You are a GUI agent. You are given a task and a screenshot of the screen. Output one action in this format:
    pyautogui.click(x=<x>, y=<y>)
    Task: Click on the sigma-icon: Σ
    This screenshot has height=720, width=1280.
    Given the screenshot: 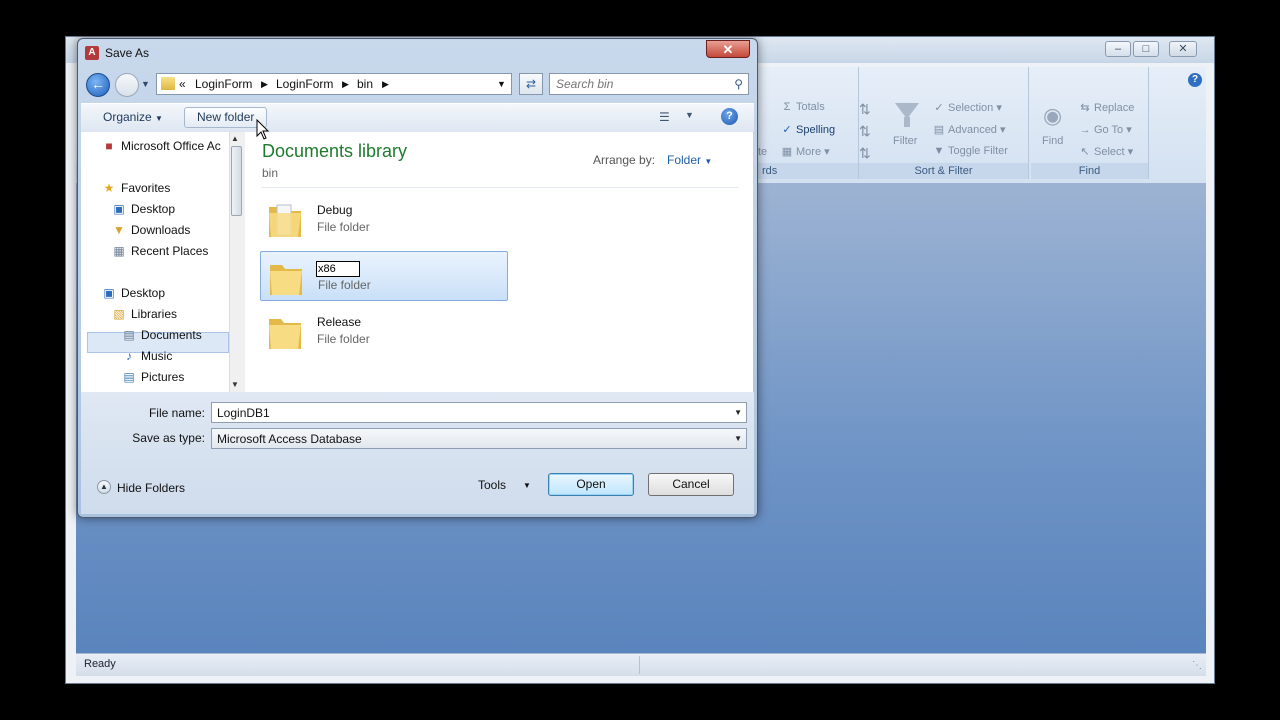 What is the action you would take?
    pyautogui.click(x=787, y=107)
    